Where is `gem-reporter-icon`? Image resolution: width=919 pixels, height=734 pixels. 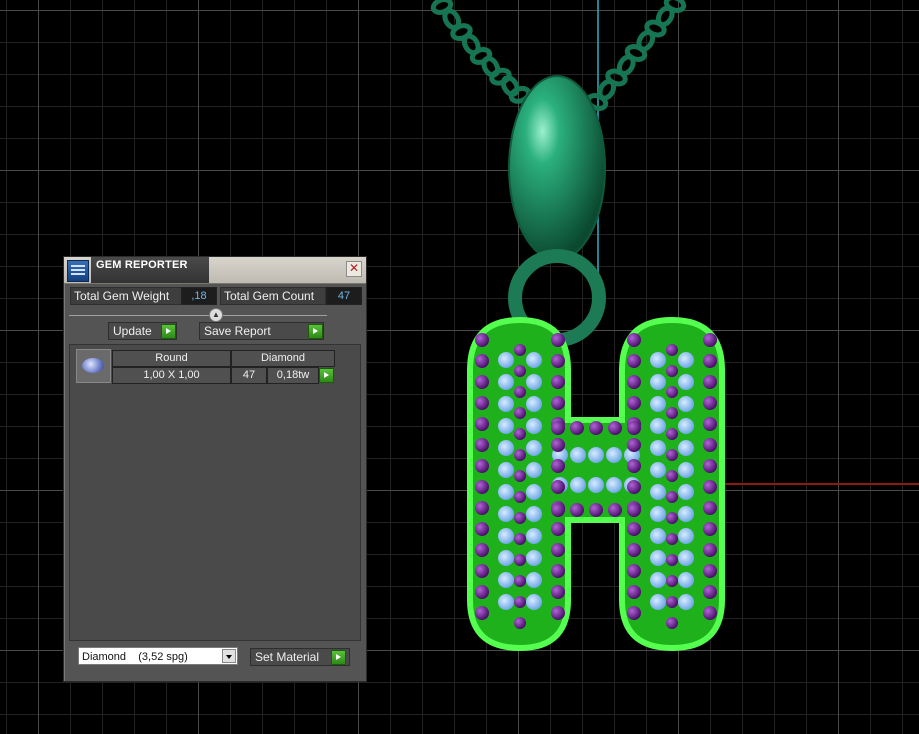
gem-reporter-icon is located at coordinates (78, 271).